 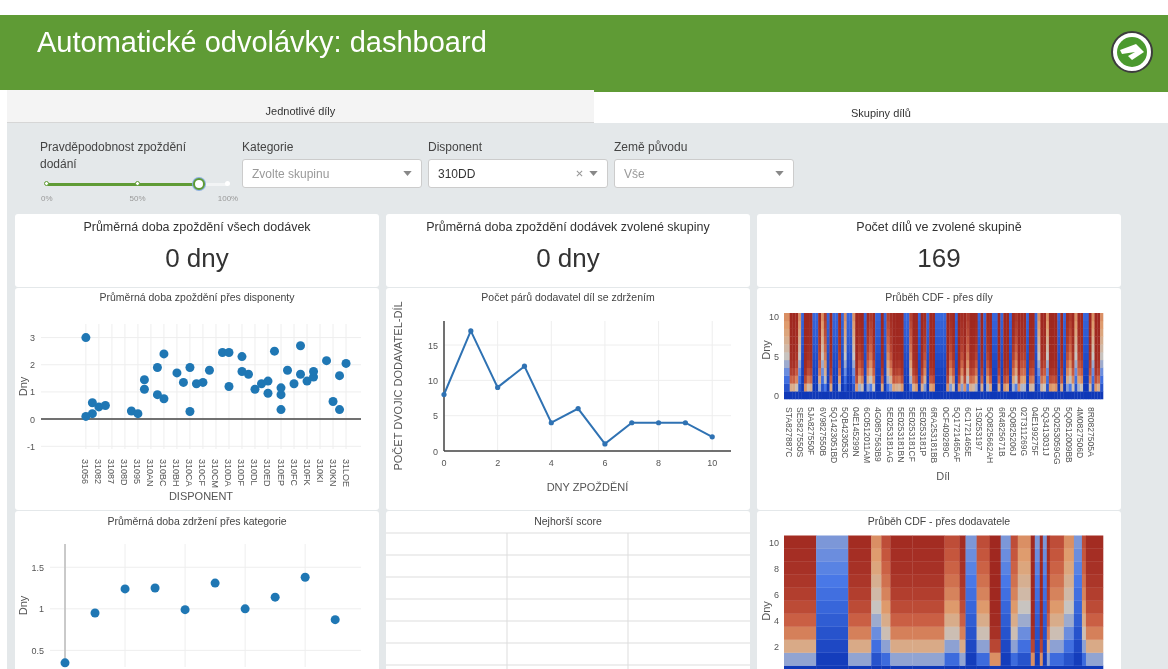 I want to click on axis-tick-label: 5QB423053C, so click(x=844, y=433).